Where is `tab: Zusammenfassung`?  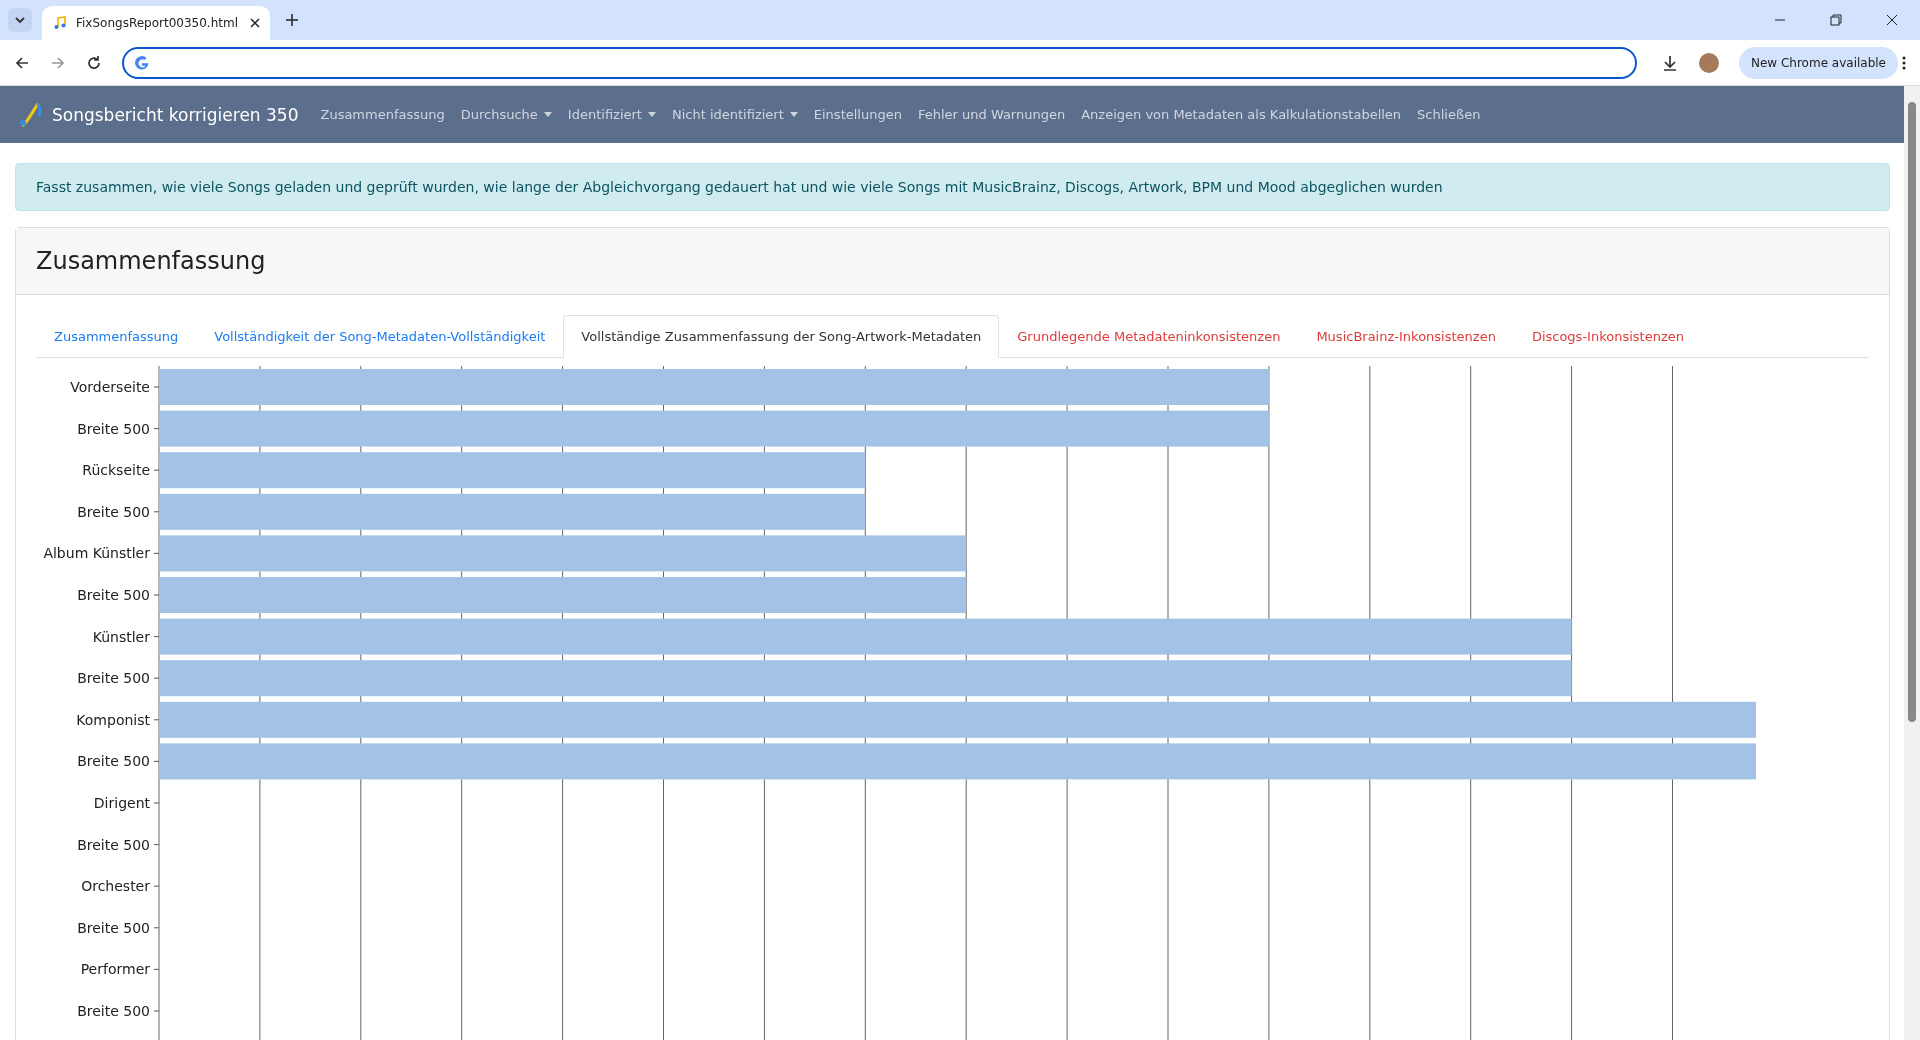 tab: Zusammenfassung is located at coordinates (116, 336).